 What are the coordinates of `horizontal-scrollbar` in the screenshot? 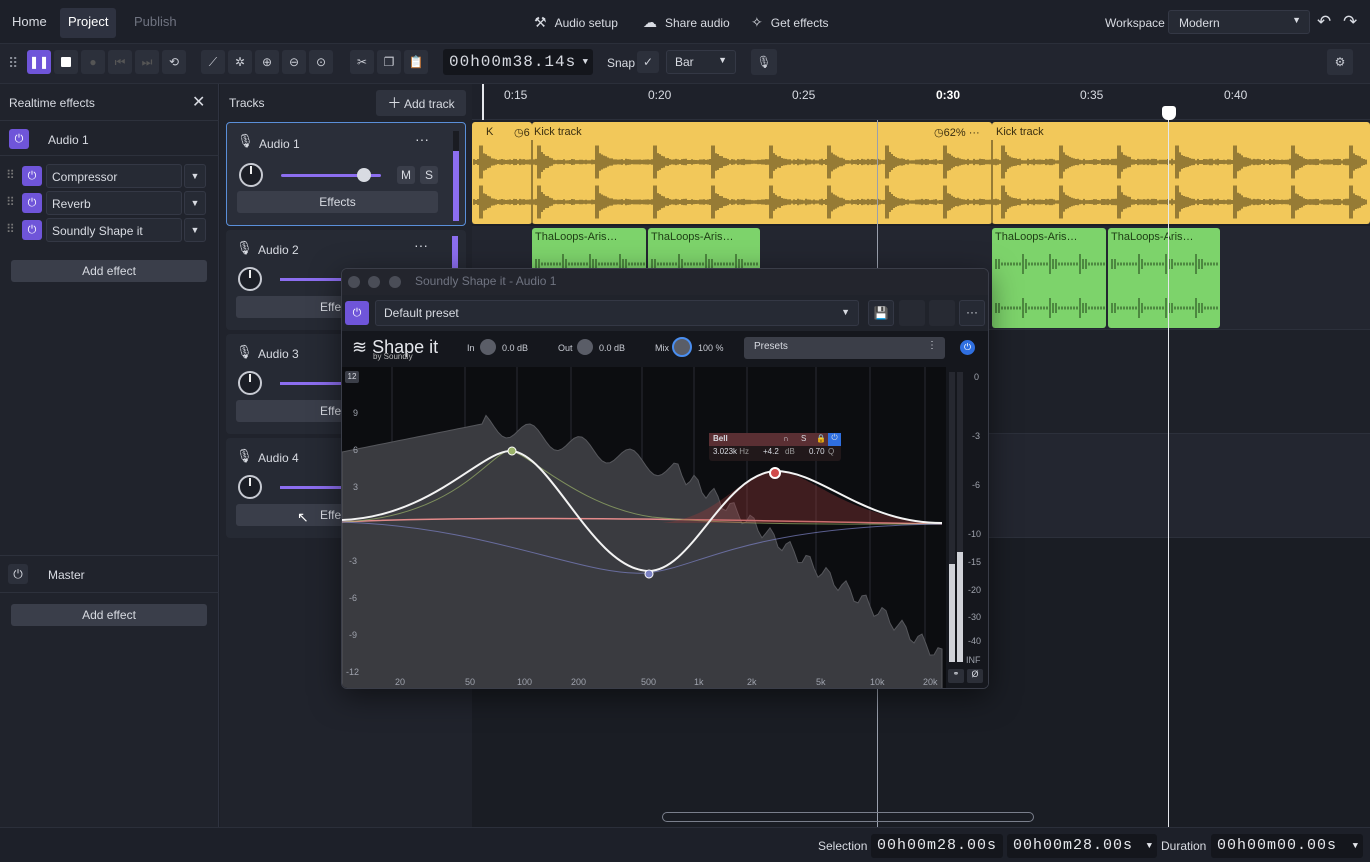 It's located at (848, 817).